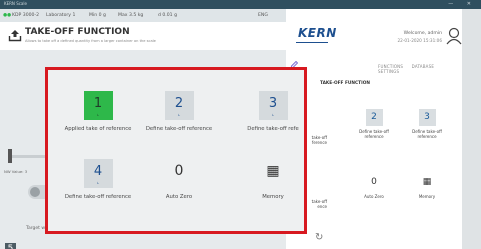  Describe the element at coordinates (374, 196) in the screenshot. I see `cell-label: Auto Zero` at that location.